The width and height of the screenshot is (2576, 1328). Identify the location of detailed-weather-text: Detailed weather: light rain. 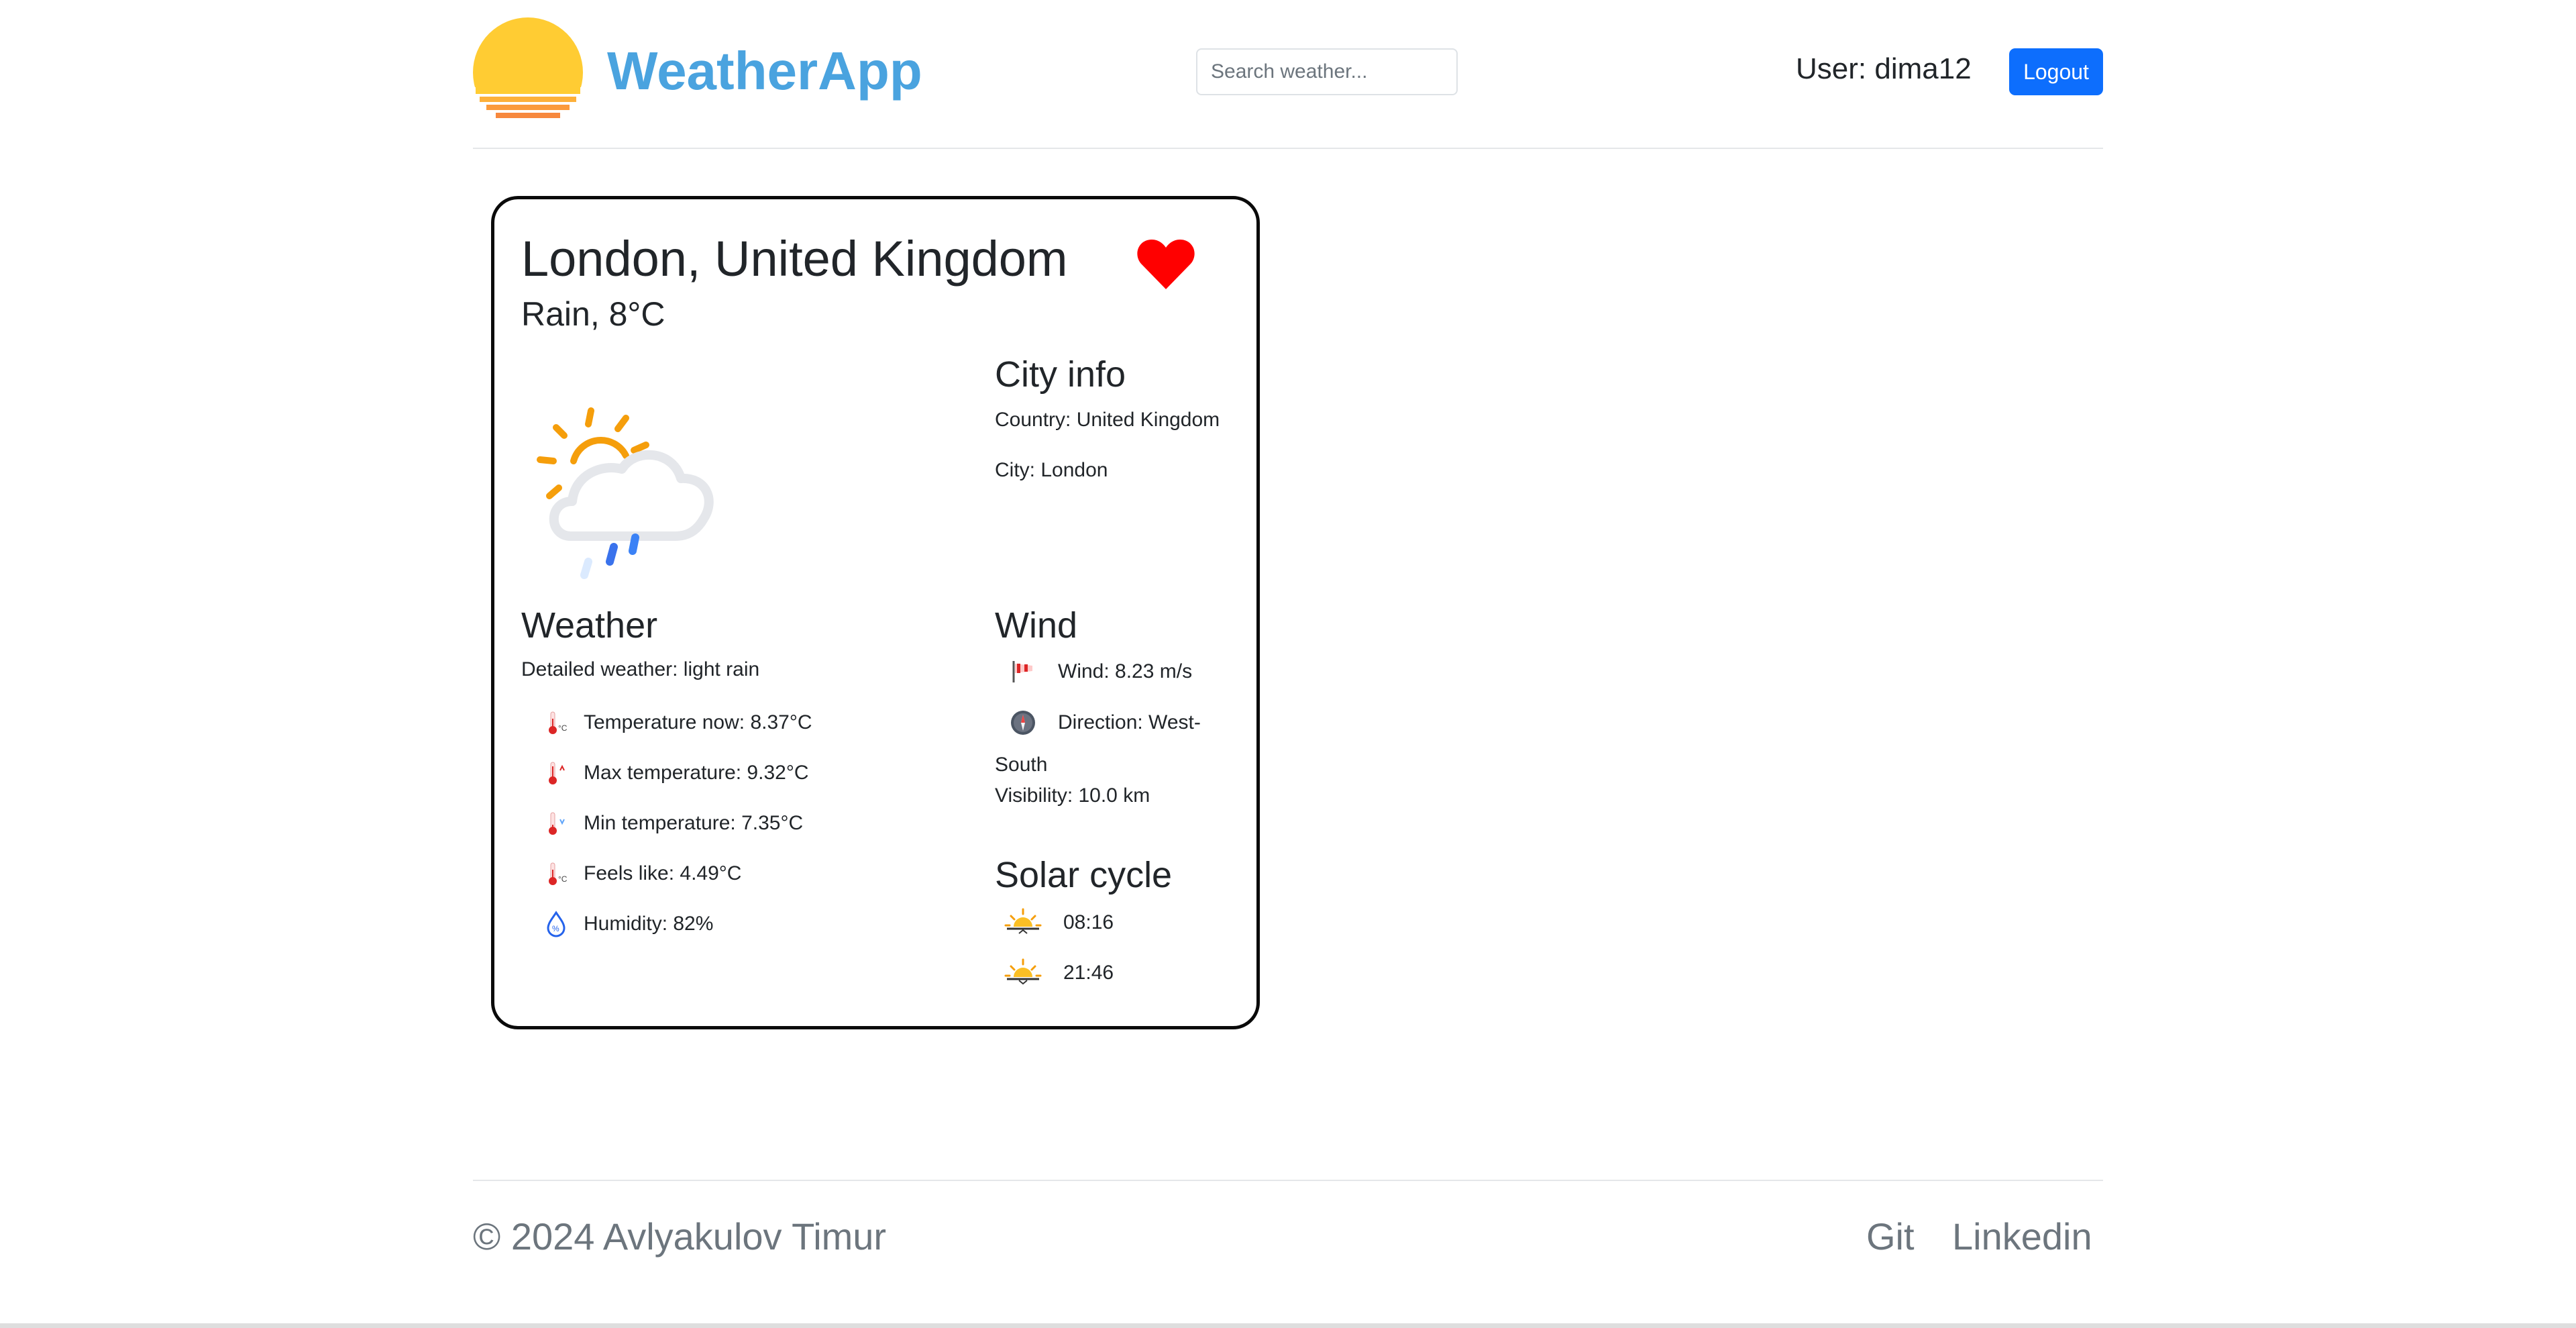
(640, 669).